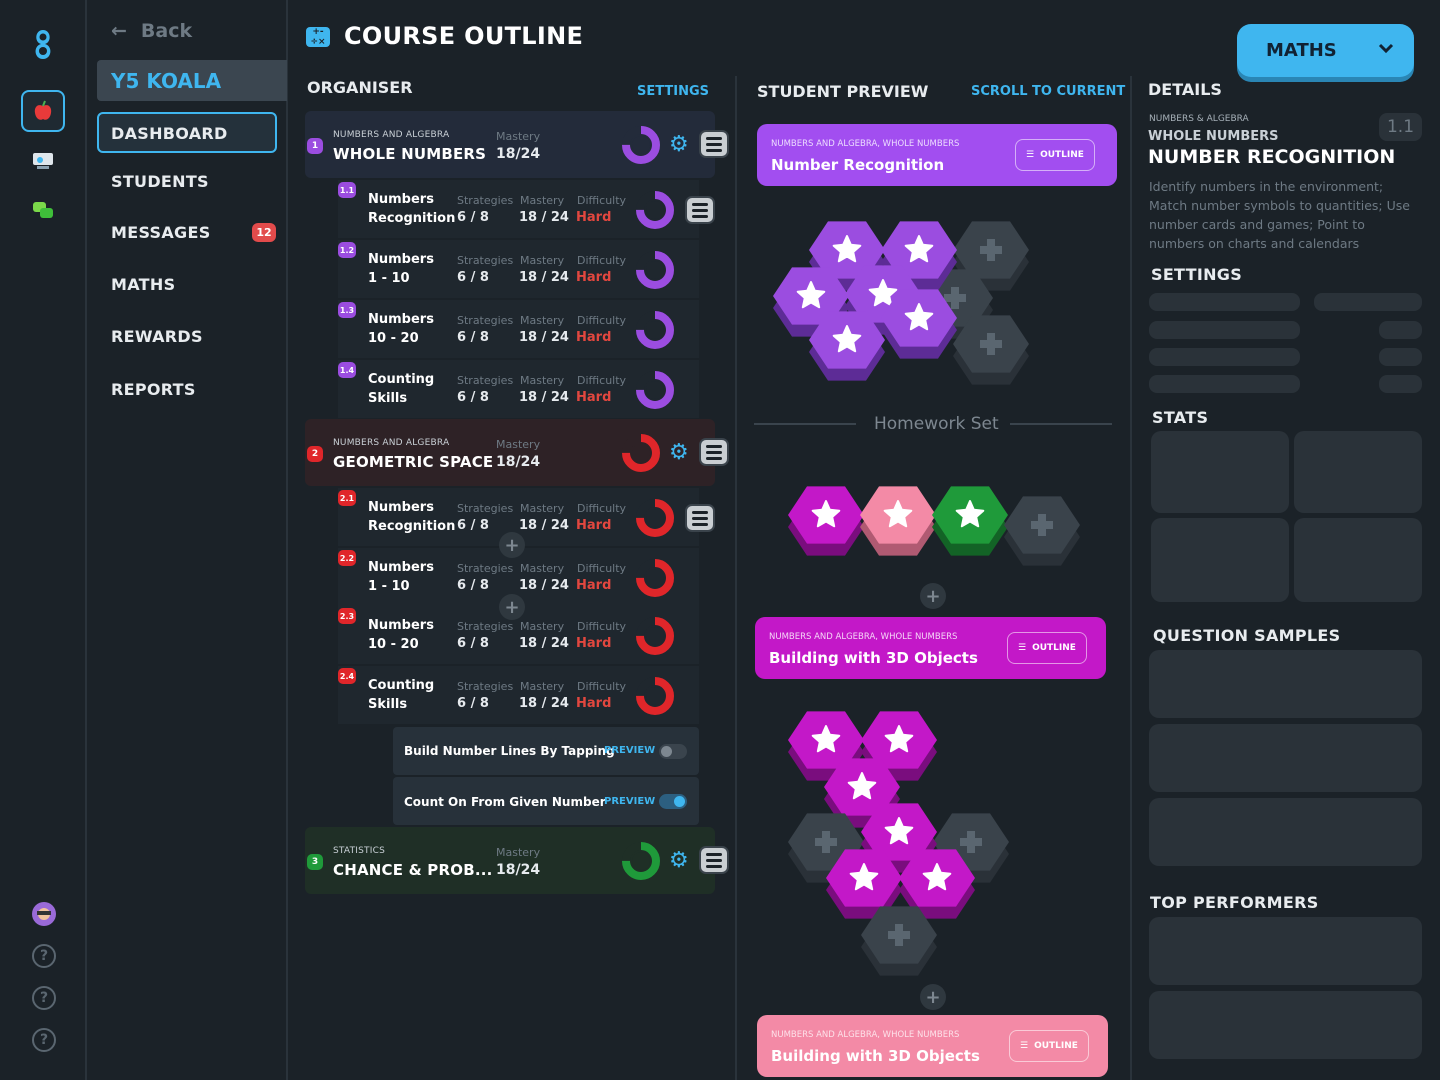  Describe the element at coordinates (157, 336) in the screenshot. I see `nav-item-rewards: REWARDS` at that location.